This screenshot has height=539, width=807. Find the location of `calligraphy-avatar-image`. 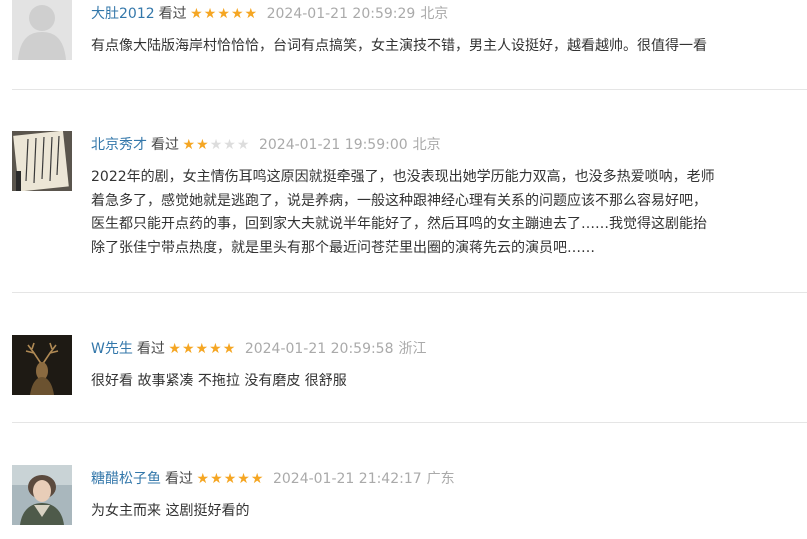

calligraphy-avatar-image is located at coordinates (42, 161).